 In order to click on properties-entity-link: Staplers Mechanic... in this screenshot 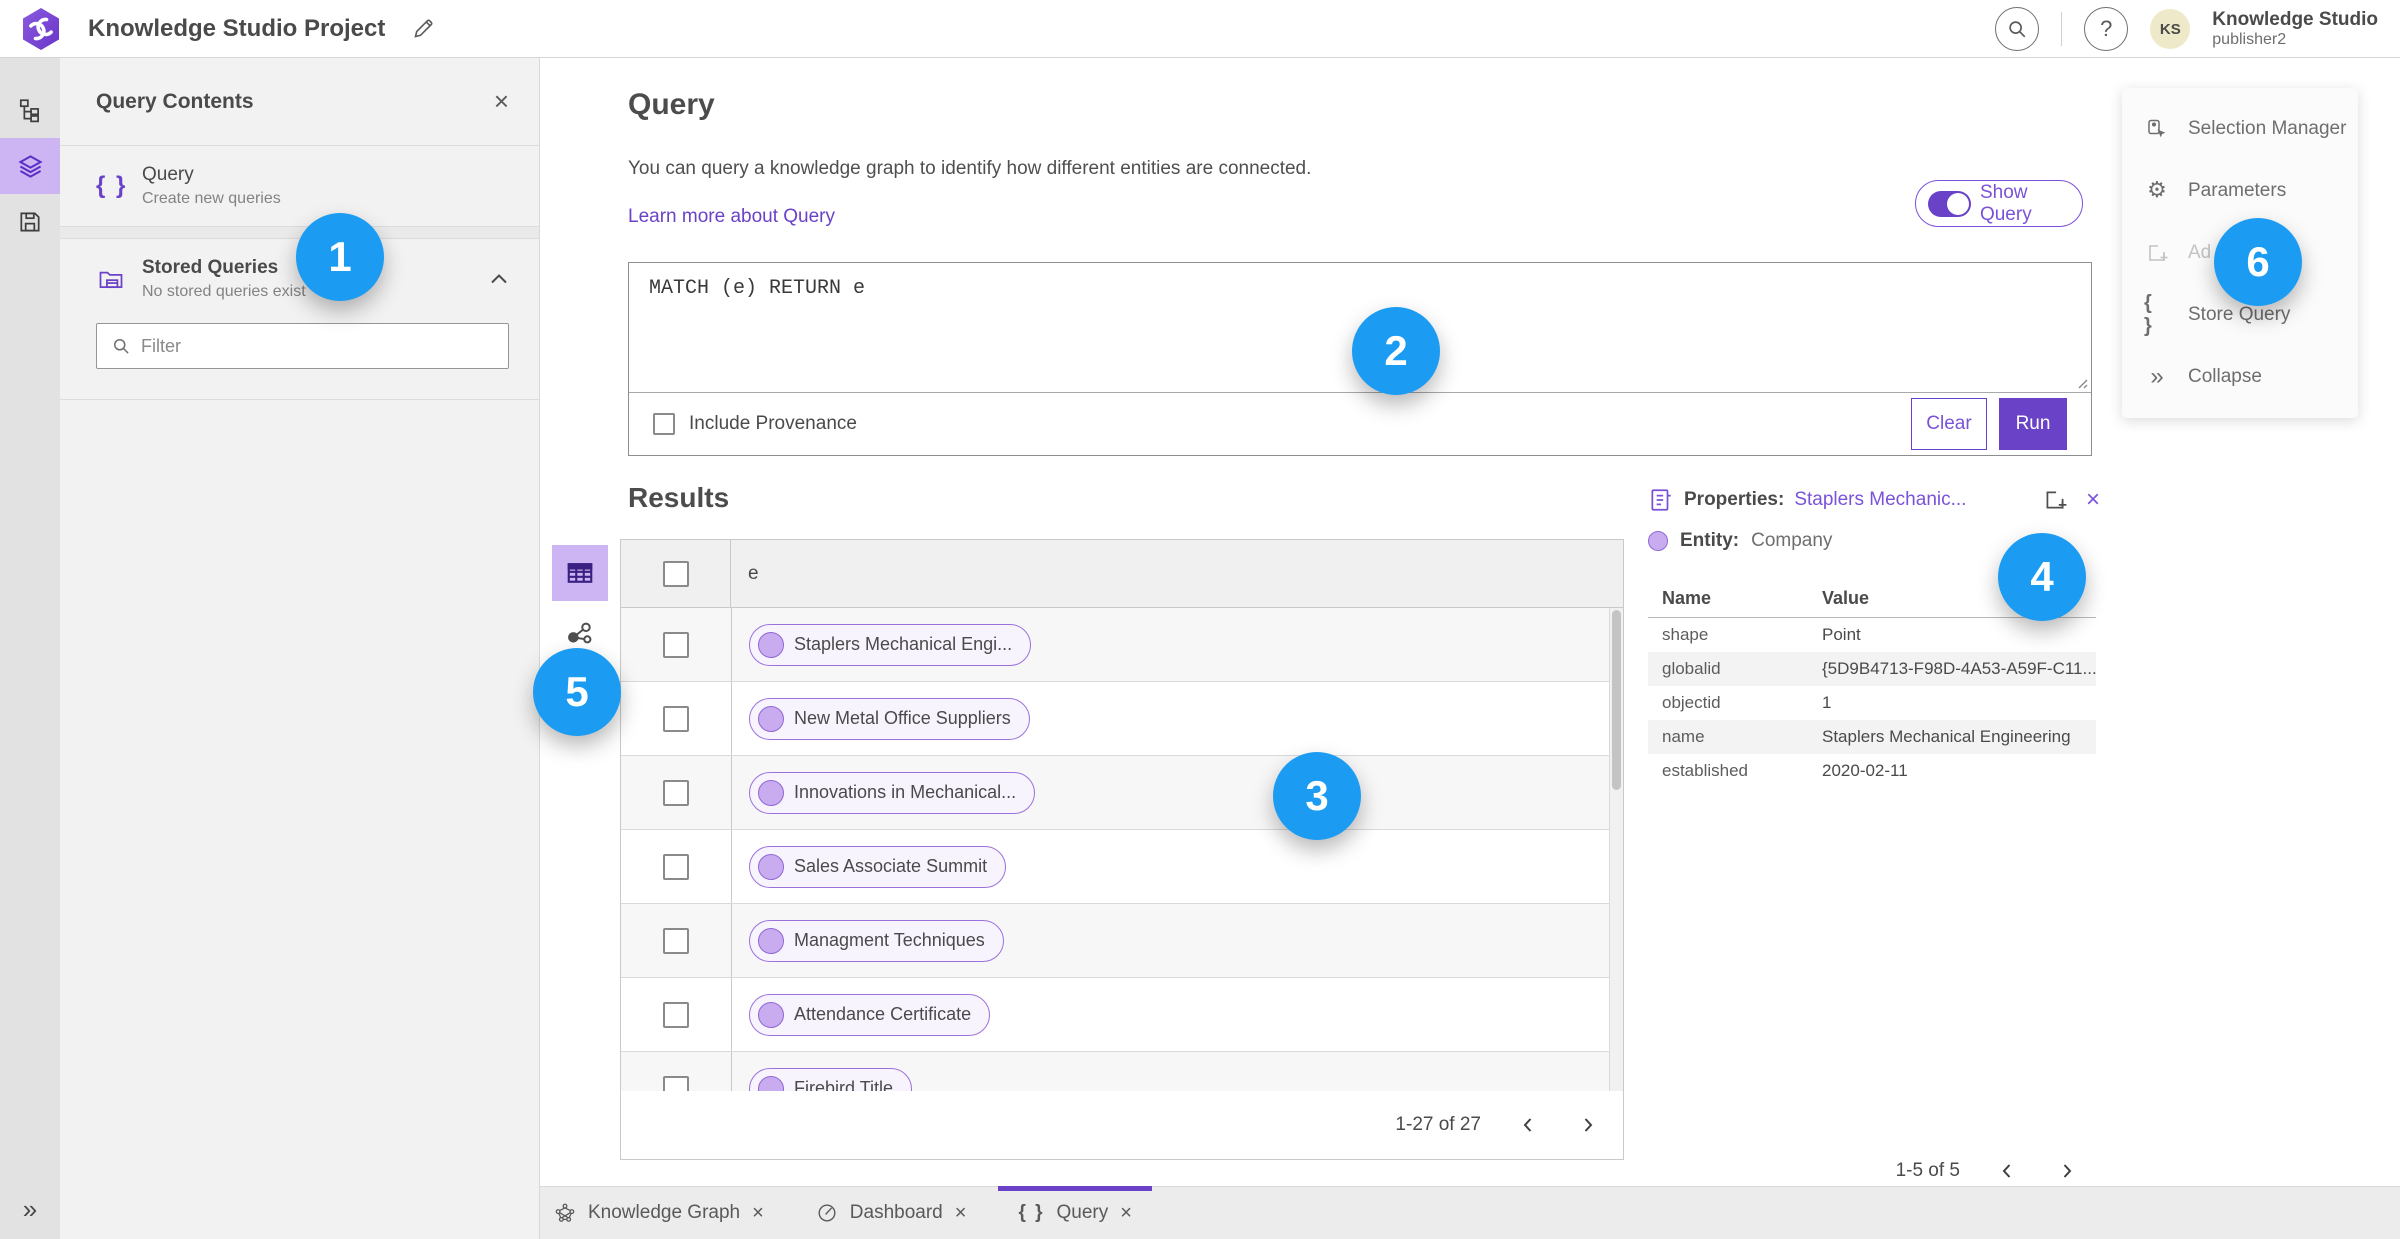, I will do `click(1880, 500)`.